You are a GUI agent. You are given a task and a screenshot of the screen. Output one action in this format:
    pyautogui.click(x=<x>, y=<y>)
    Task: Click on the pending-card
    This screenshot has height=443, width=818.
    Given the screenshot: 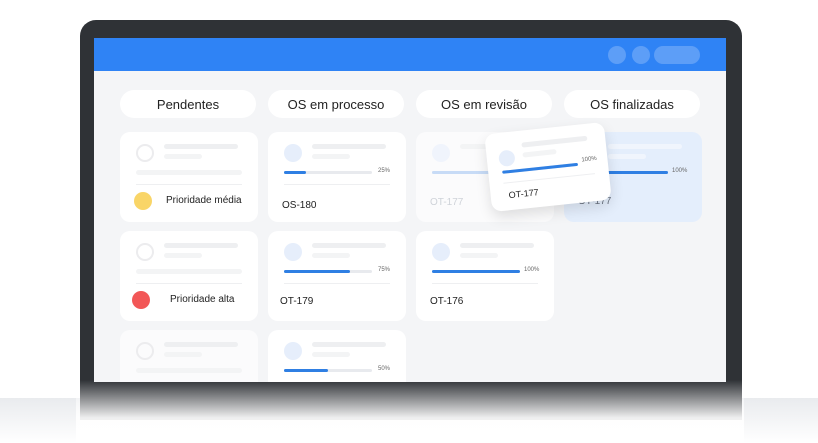 What is the action you would take?
    pyautogui.click(x=189, y=356)
    